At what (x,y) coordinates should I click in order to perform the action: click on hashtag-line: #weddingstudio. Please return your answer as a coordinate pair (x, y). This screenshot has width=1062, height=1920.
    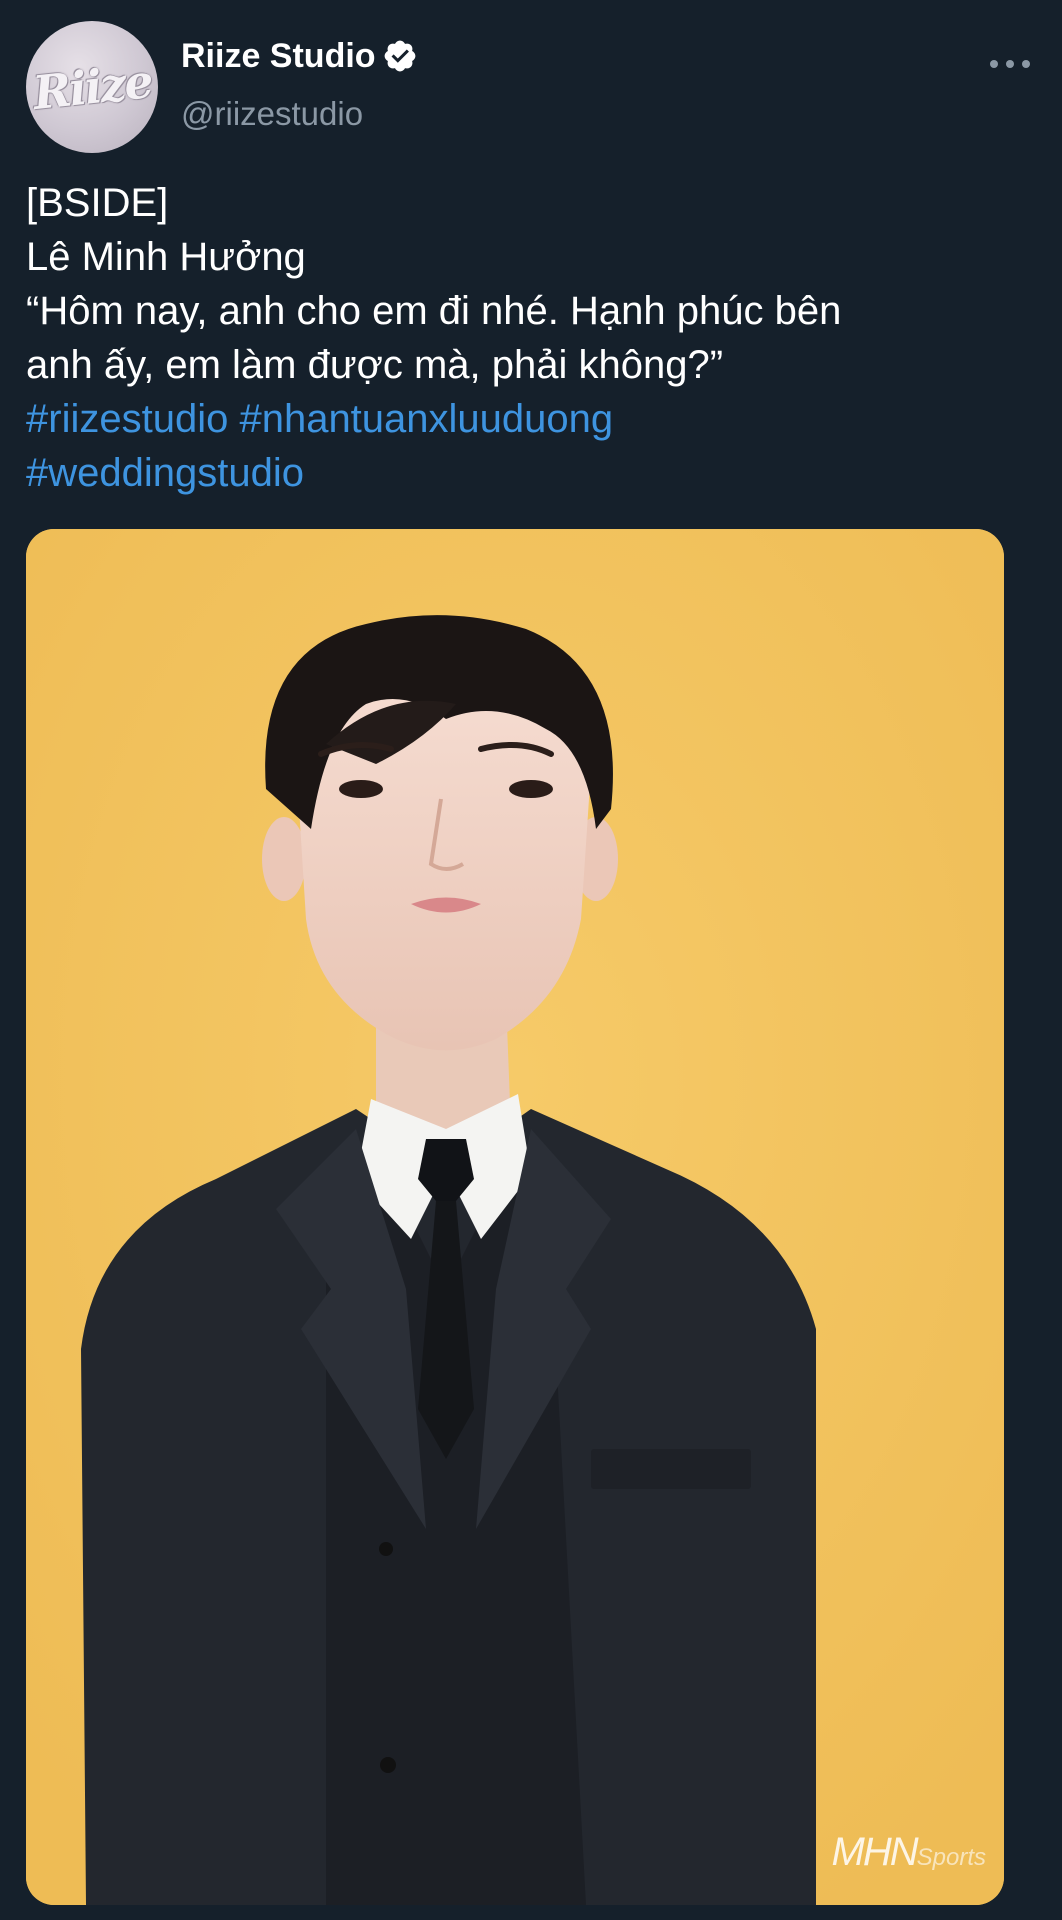
    Looking at the image, I should click on (531, 473).